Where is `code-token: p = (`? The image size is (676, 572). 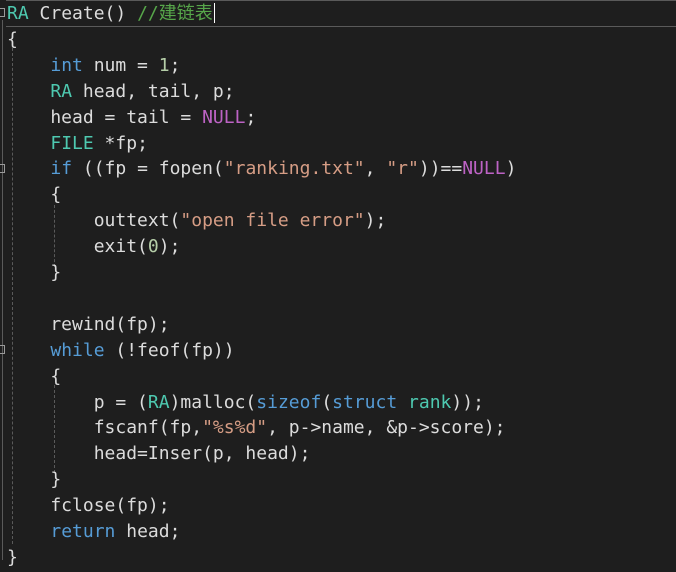 code-token: p = ( is located at coordinates (77, 402).